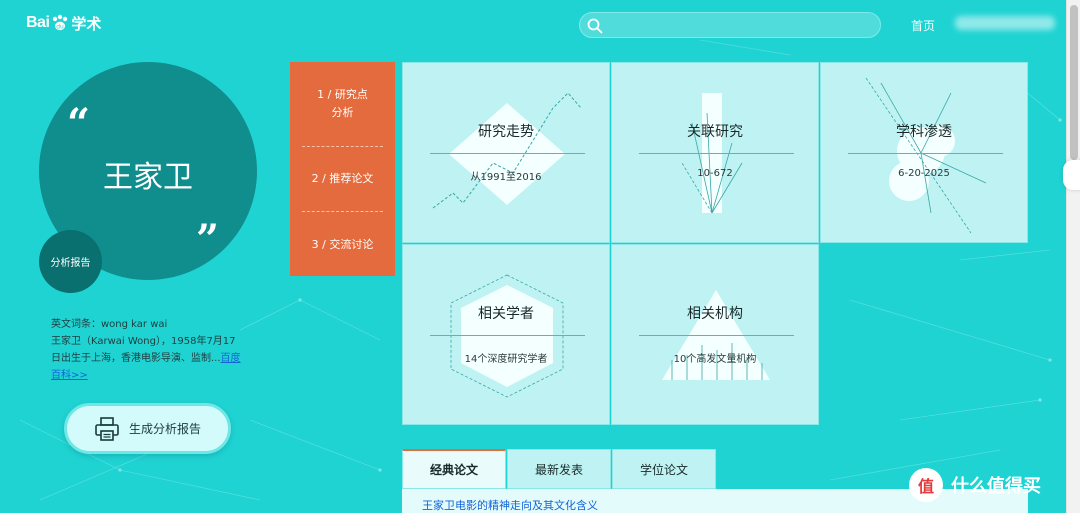 The width and height of the screenshot is (1080, 513). What do you see at coordinates (38, 22) in the screenshot?
I see `logo-text: Bai` at bounding box center [38, 22].